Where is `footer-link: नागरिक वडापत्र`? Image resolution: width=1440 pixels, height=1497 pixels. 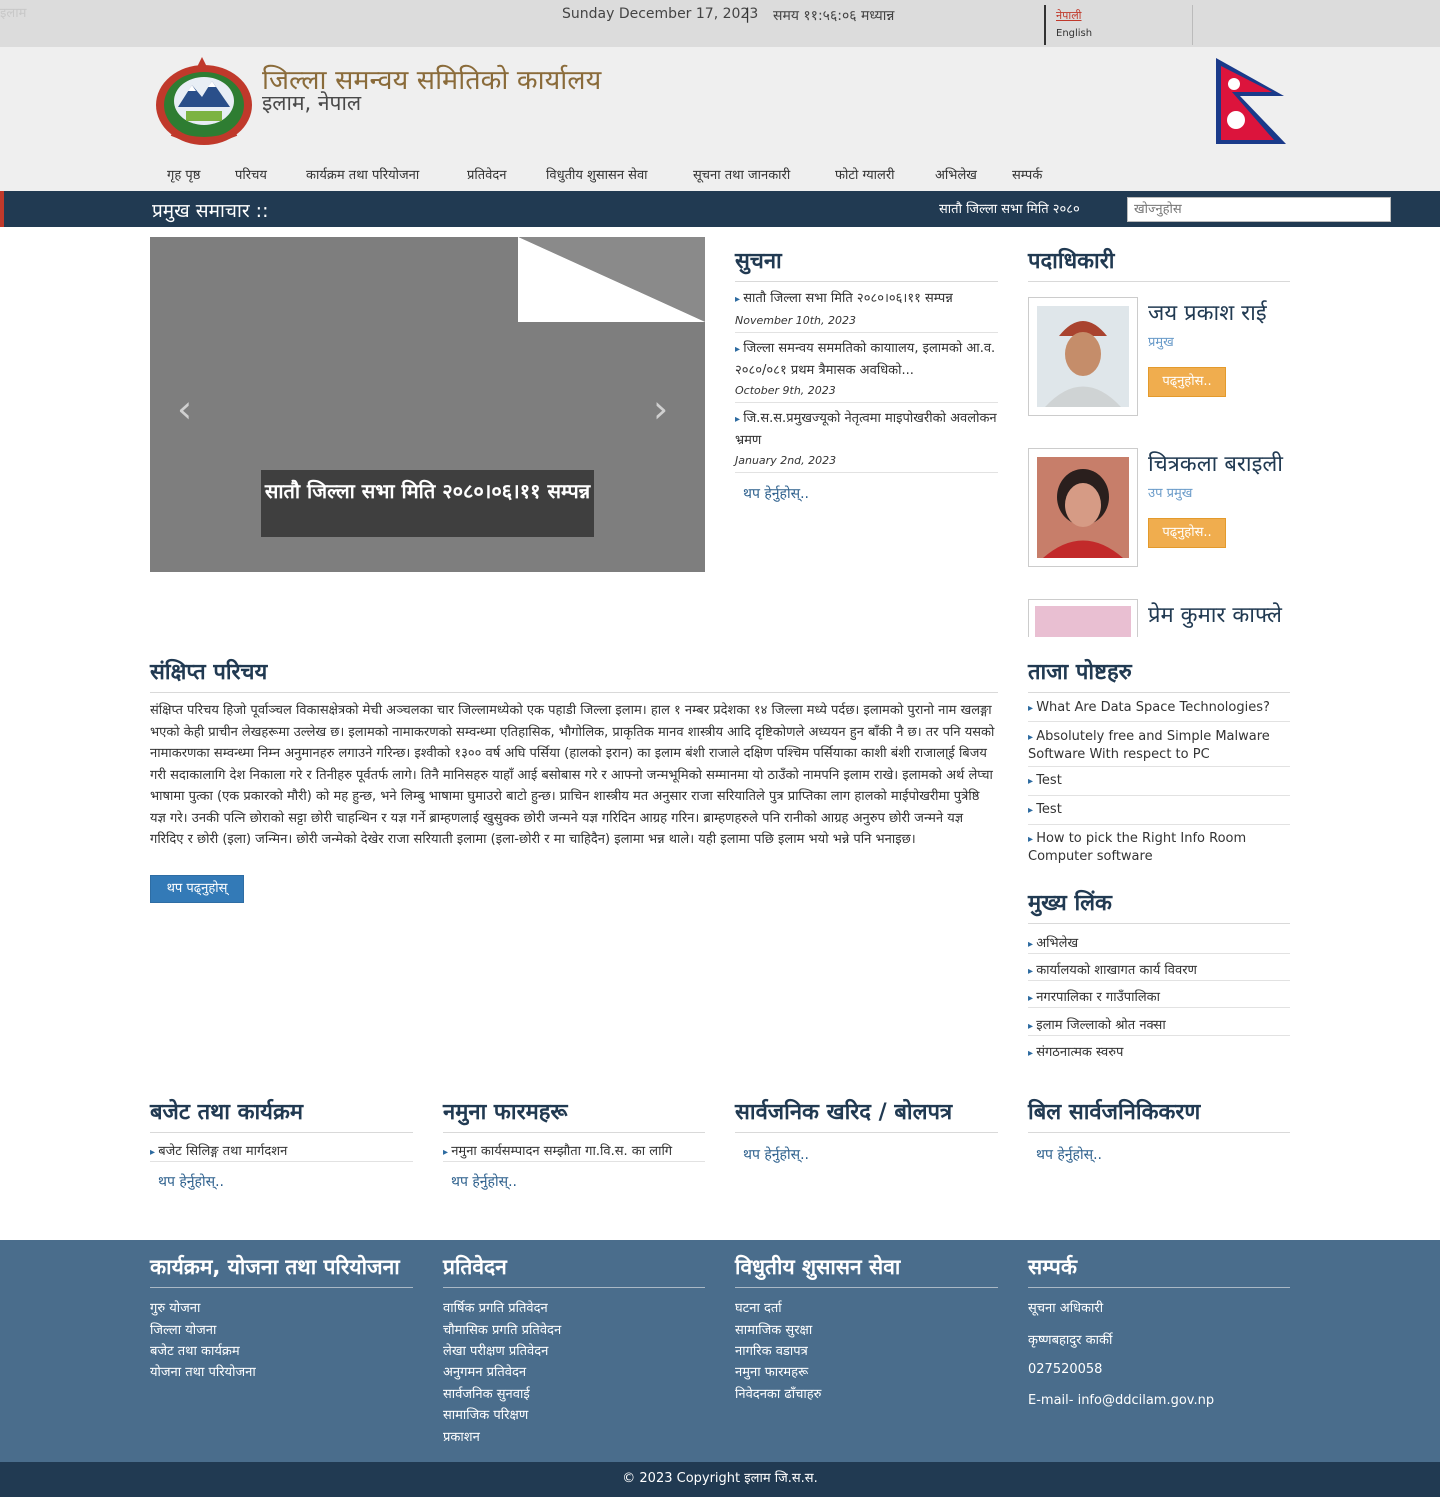 footer-link: नागरिक वडापत्र is located at coordinates (771, 1350).